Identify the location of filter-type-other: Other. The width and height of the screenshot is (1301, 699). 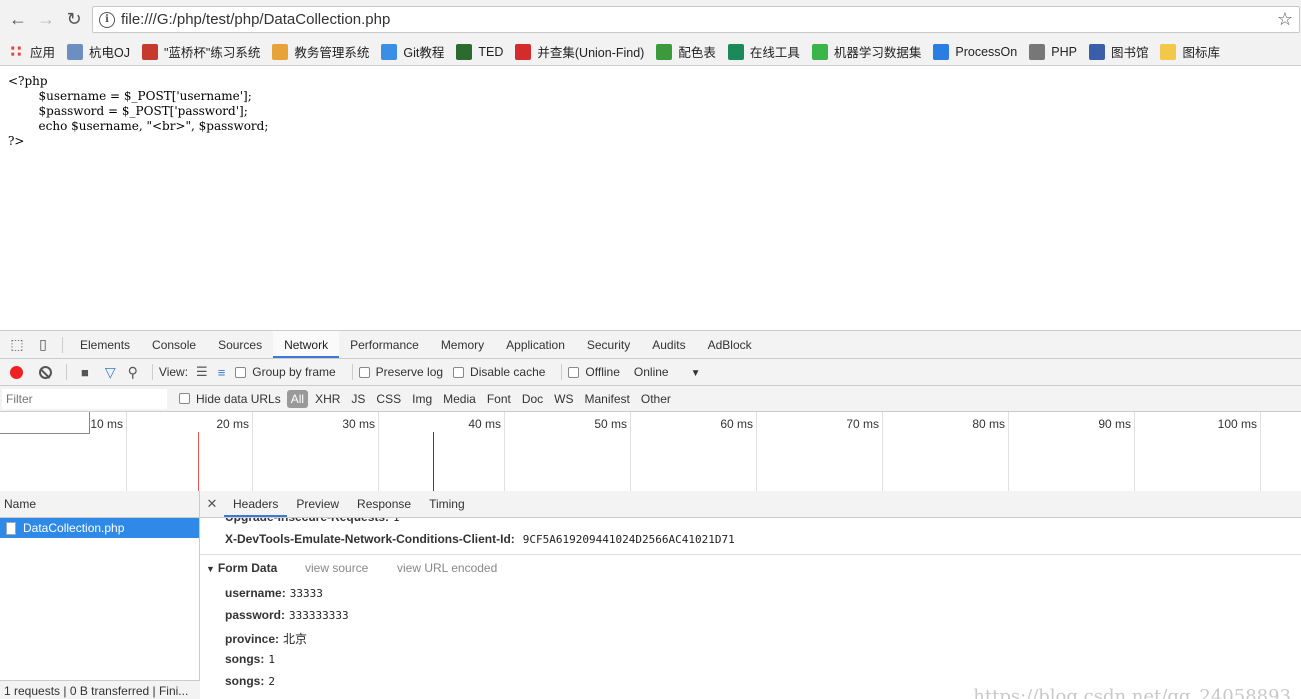
(656, 399).